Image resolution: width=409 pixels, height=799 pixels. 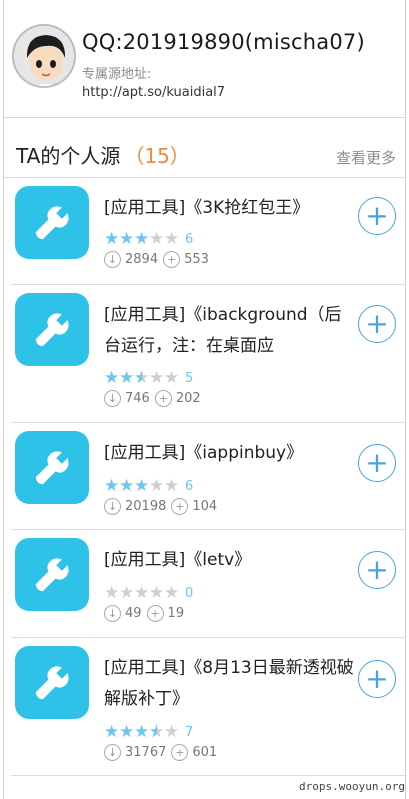 What do you see at coordinates (204, 476) in the screenshot?
I see `list-item: [应用工具]《iappinbuy》 ★ ★ ★ ★ ★ 6 ↓ 20198 +104 +` at bounding box center [204, 476].